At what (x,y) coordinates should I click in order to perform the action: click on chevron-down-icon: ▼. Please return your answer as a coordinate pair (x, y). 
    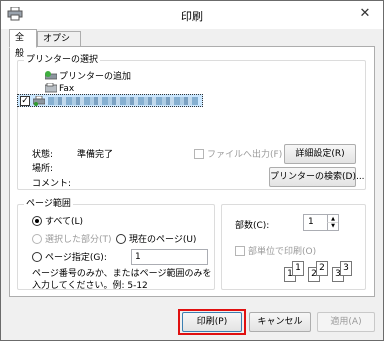
    Looking at the image, I should click on (333, 226).